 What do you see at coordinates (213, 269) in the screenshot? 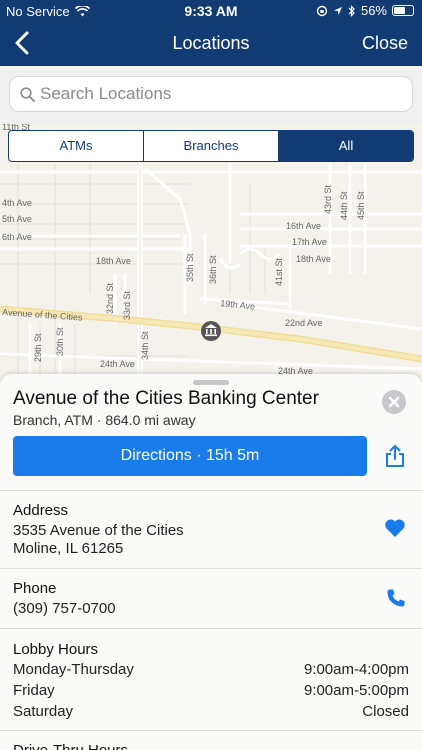
I see `map-label: 36th St` at bounding box center [213, 269].